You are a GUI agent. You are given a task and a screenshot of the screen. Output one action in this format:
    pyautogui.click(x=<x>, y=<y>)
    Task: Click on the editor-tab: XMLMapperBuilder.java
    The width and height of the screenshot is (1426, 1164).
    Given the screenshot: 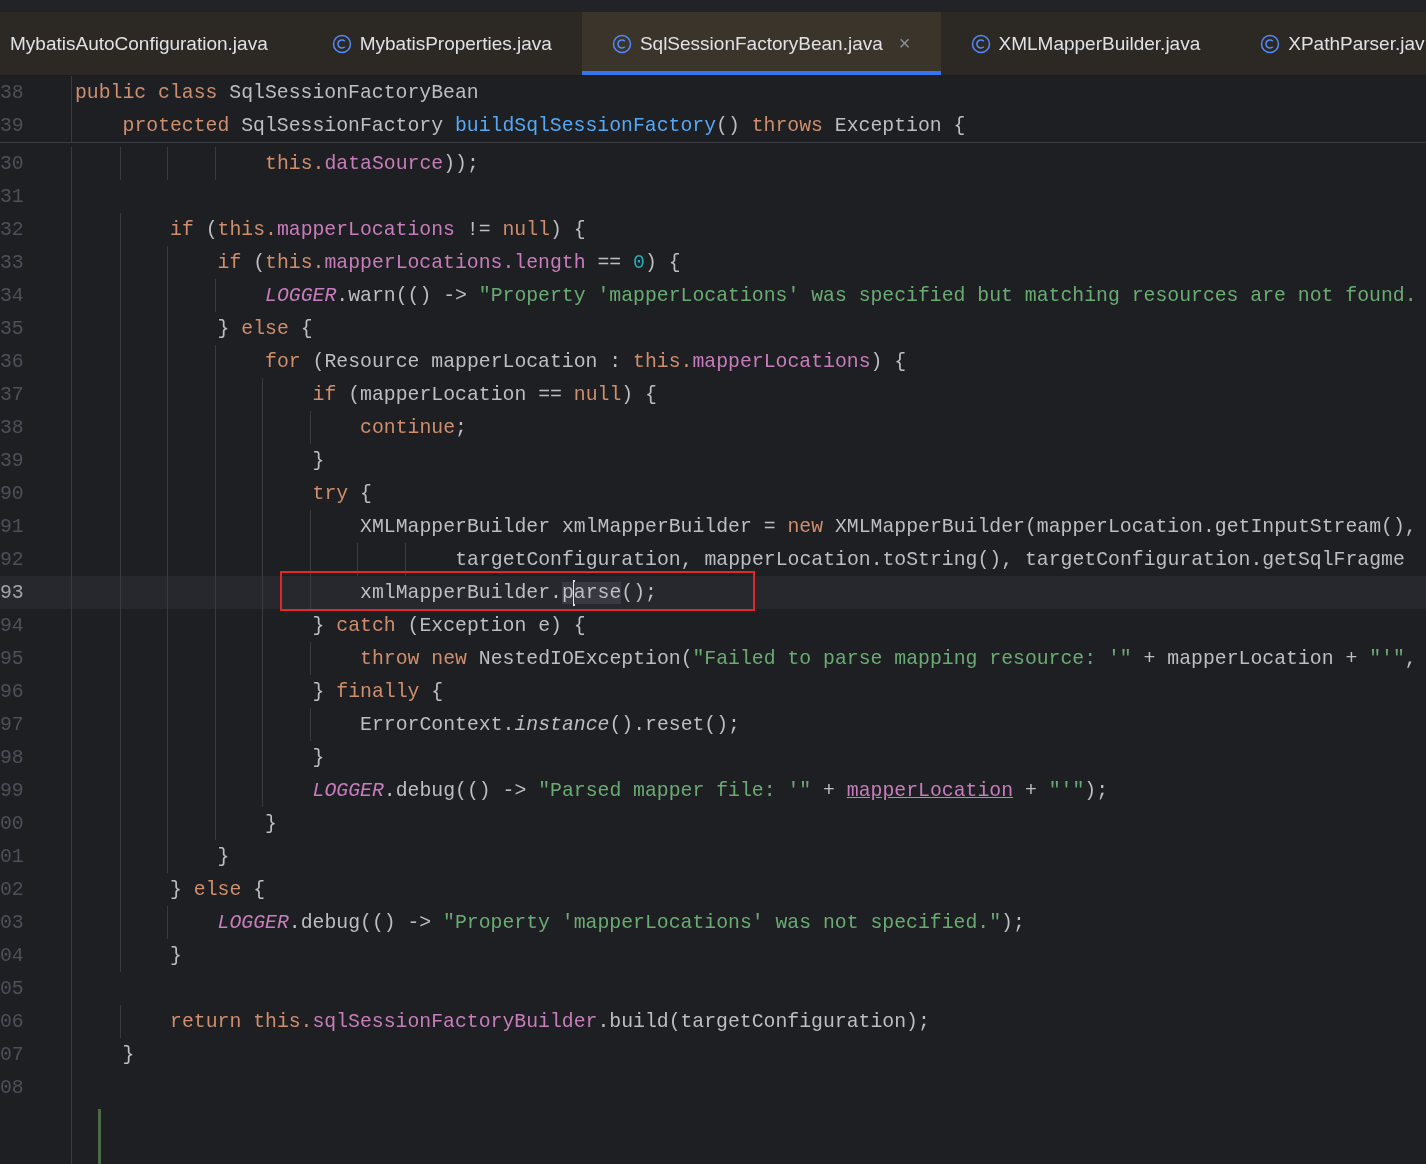 What is the action you would take?
    pyautogui.click(x=1085, y=43)
    